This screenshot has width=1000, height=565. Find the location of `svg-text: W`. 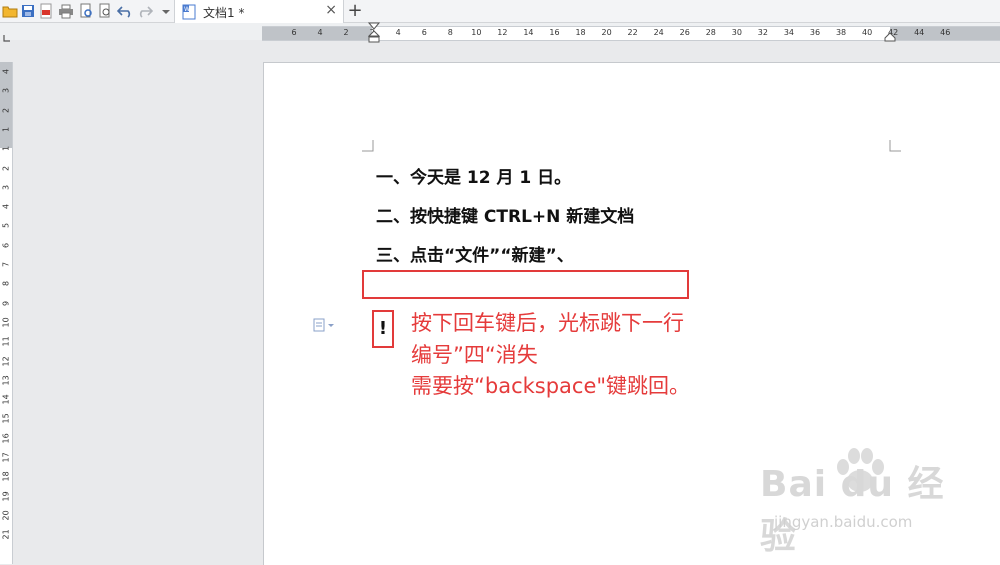

svg-text: W is located at coordinates (187, 9).